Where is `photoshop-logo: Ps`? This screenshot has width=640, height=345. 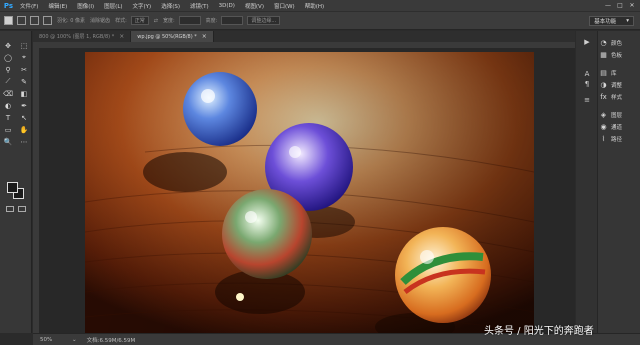
photoshop-logo: Ps is located at coordinates (8, 5).